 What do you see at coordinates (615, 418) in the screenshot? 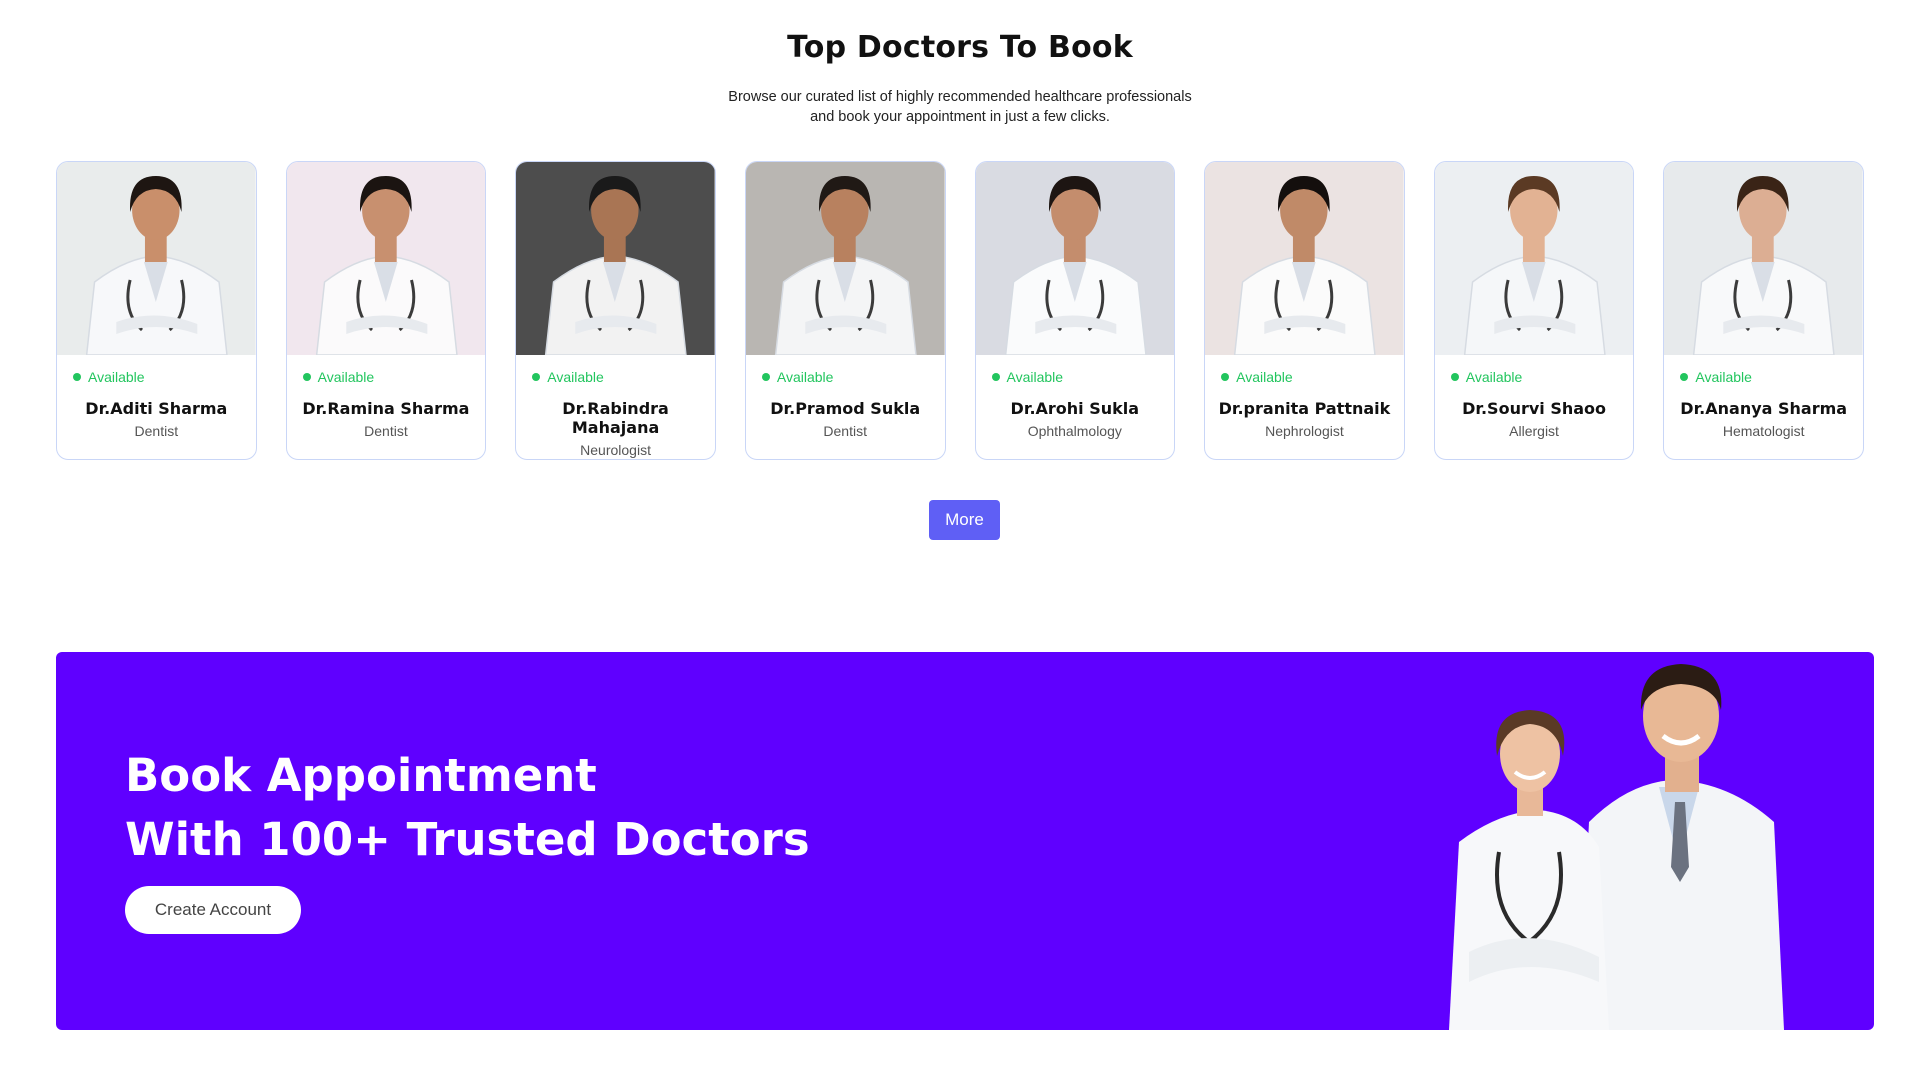
I see `doctor-name: Dr.Rabindra Mahajana` at bounding box center [615, 418].